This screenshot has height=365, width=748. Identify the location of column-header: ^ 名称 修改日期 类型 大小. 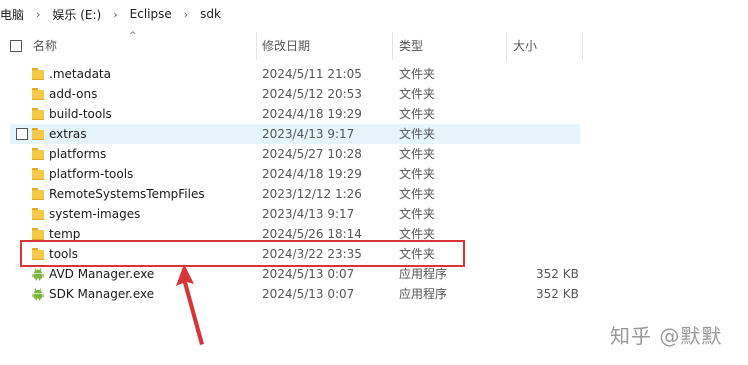
(295, 46).